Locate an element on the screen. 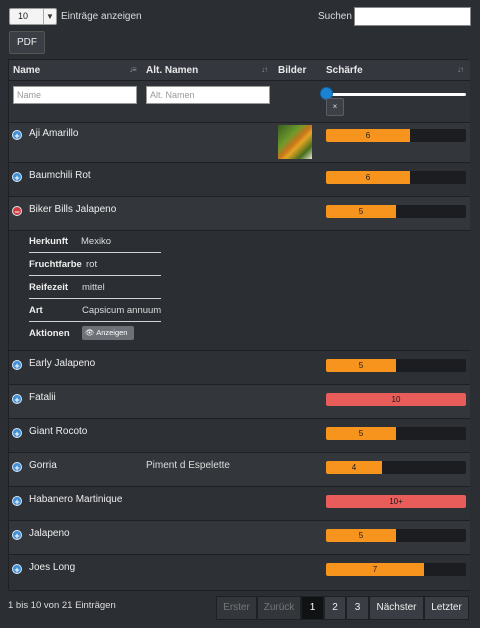 This screenshot has height=628, width=480. search-label: Suchen is located at coordinates (335, 16).